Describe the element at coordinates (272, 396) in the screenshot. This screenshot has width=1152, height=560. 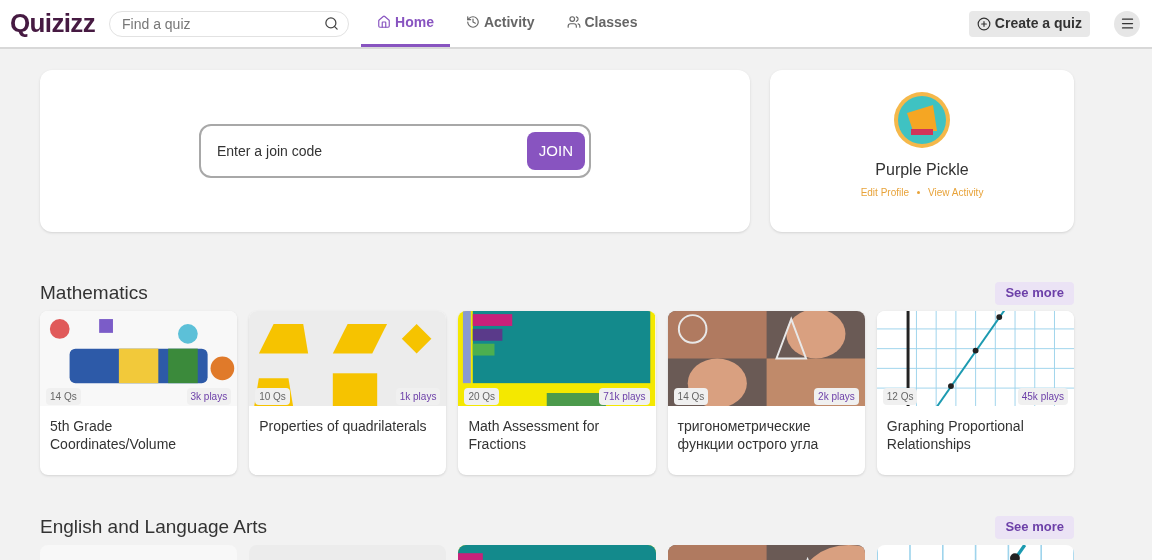
I see `question-count: 10 Qs` at that location.